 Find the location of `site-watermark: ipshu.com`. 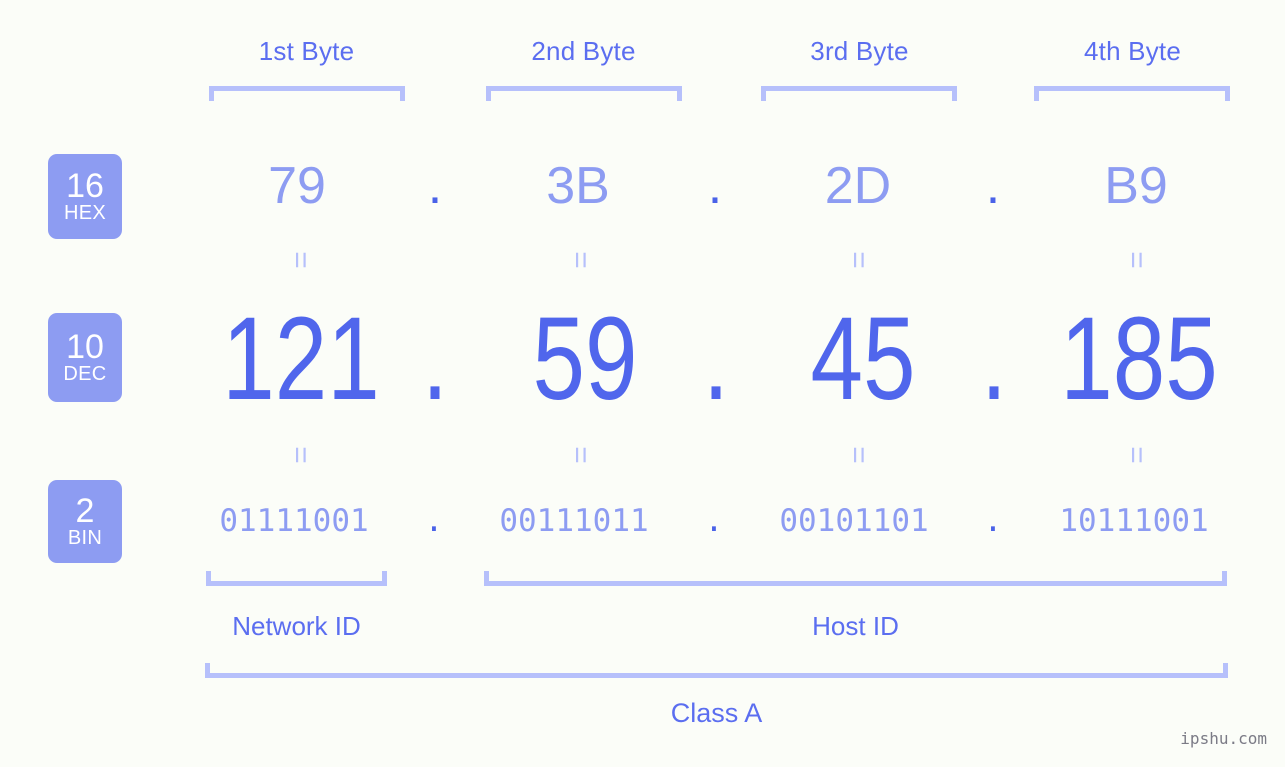

site-watermark: ipshu.com is located at coordinates (1223, 738).